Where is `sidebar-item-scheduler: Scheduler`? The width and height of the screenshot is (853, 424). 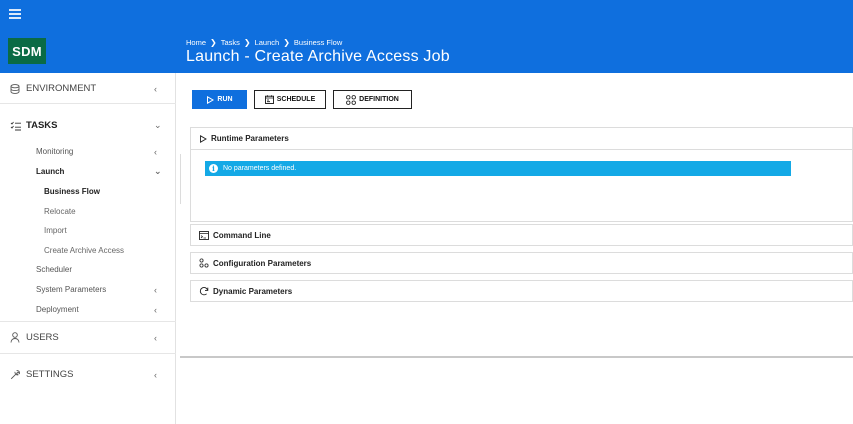
sidebar-item-scheduler: Scheduler is located at coordinates (88, 269).